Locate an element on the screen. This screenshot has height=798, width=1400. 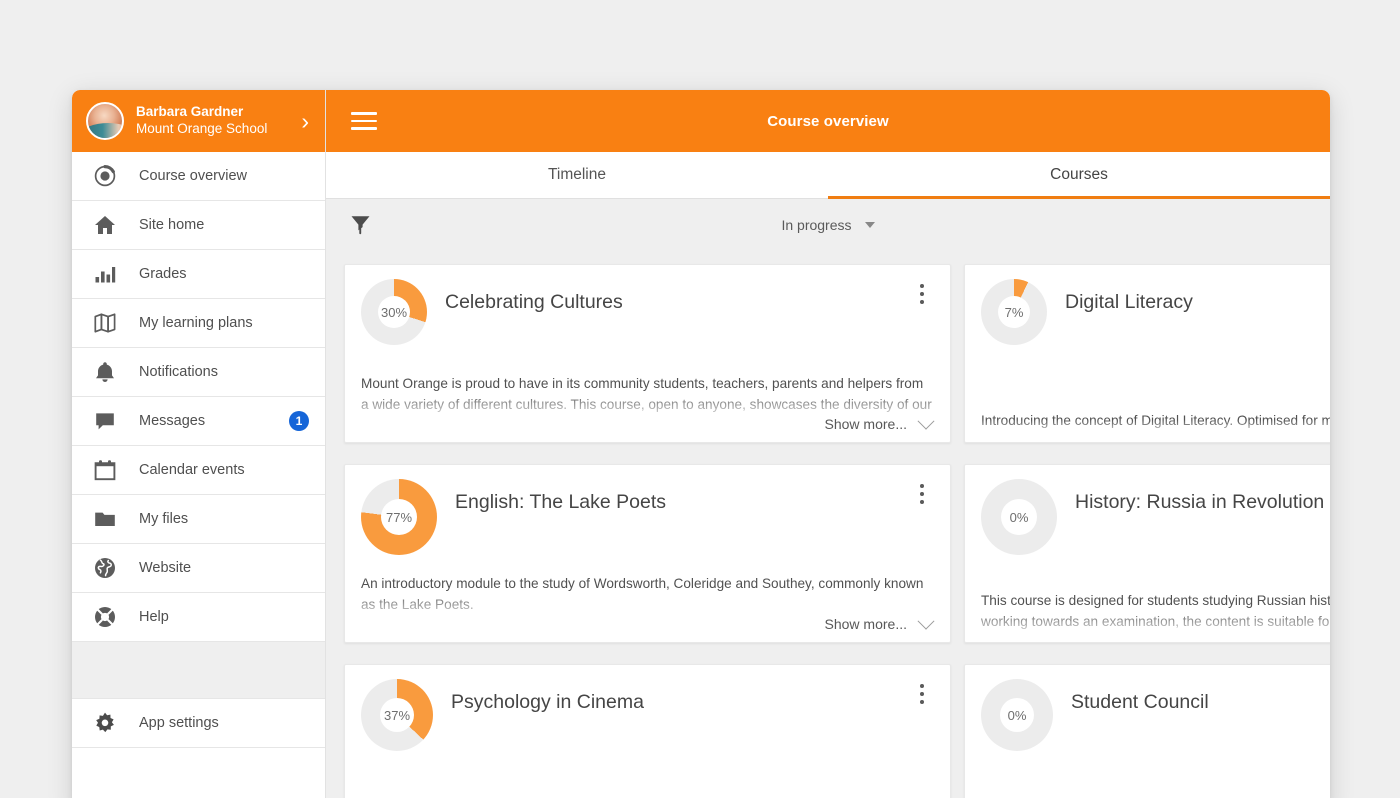
top-bar: Course overview is located at coordinates (828, 121).